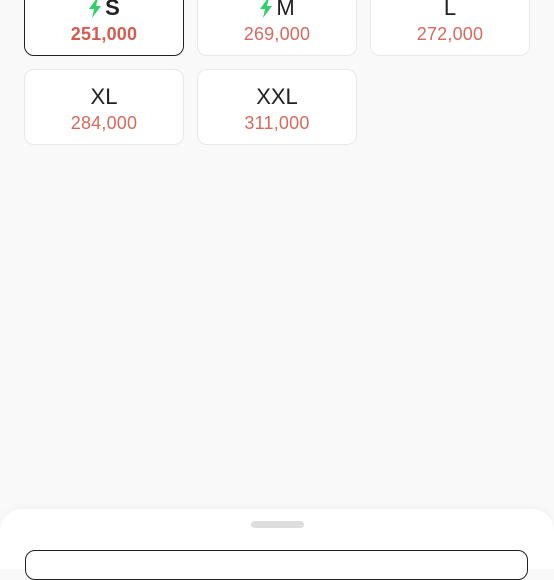 The image size is (554, 580). Describe the element at coordinates (112, 10) in the screenshot. I see `size-label: S` at that location.